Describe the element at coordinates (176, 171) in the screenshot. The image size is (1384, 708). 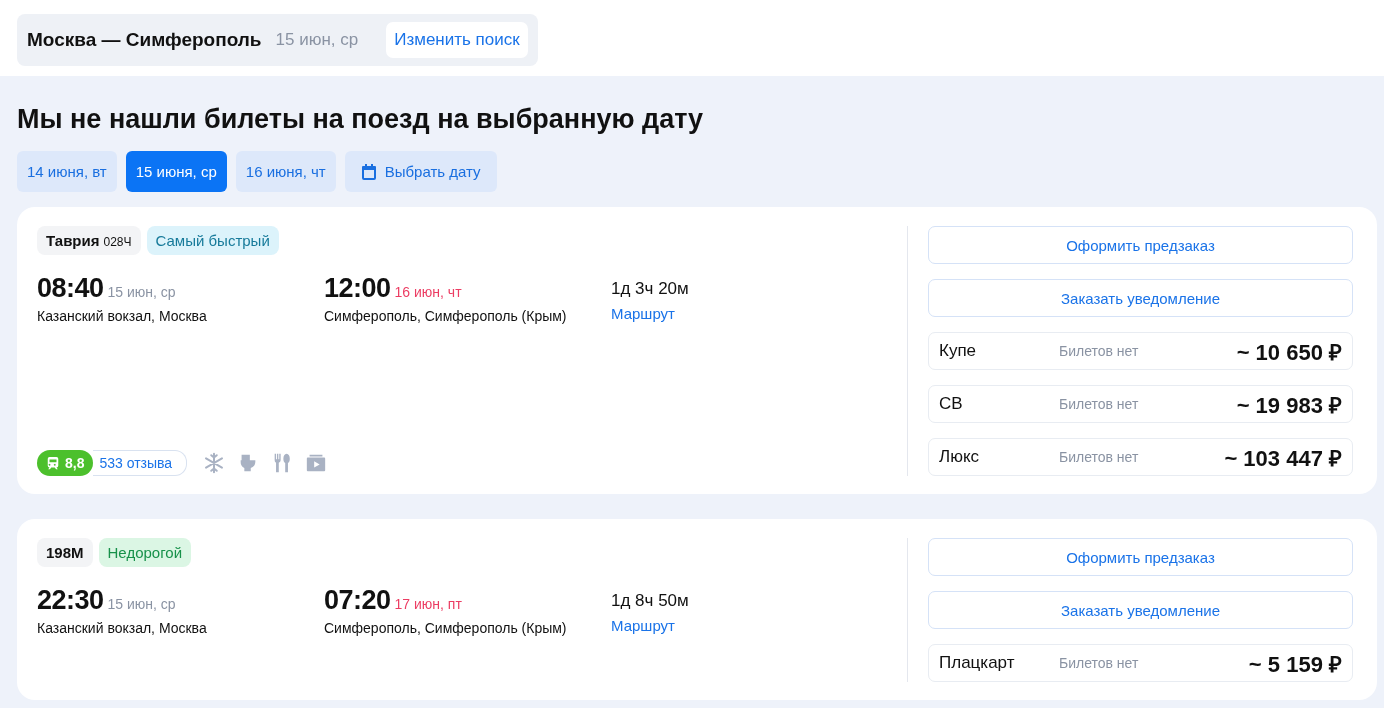
I see `date-tab: 15 июня, ср` at that location.